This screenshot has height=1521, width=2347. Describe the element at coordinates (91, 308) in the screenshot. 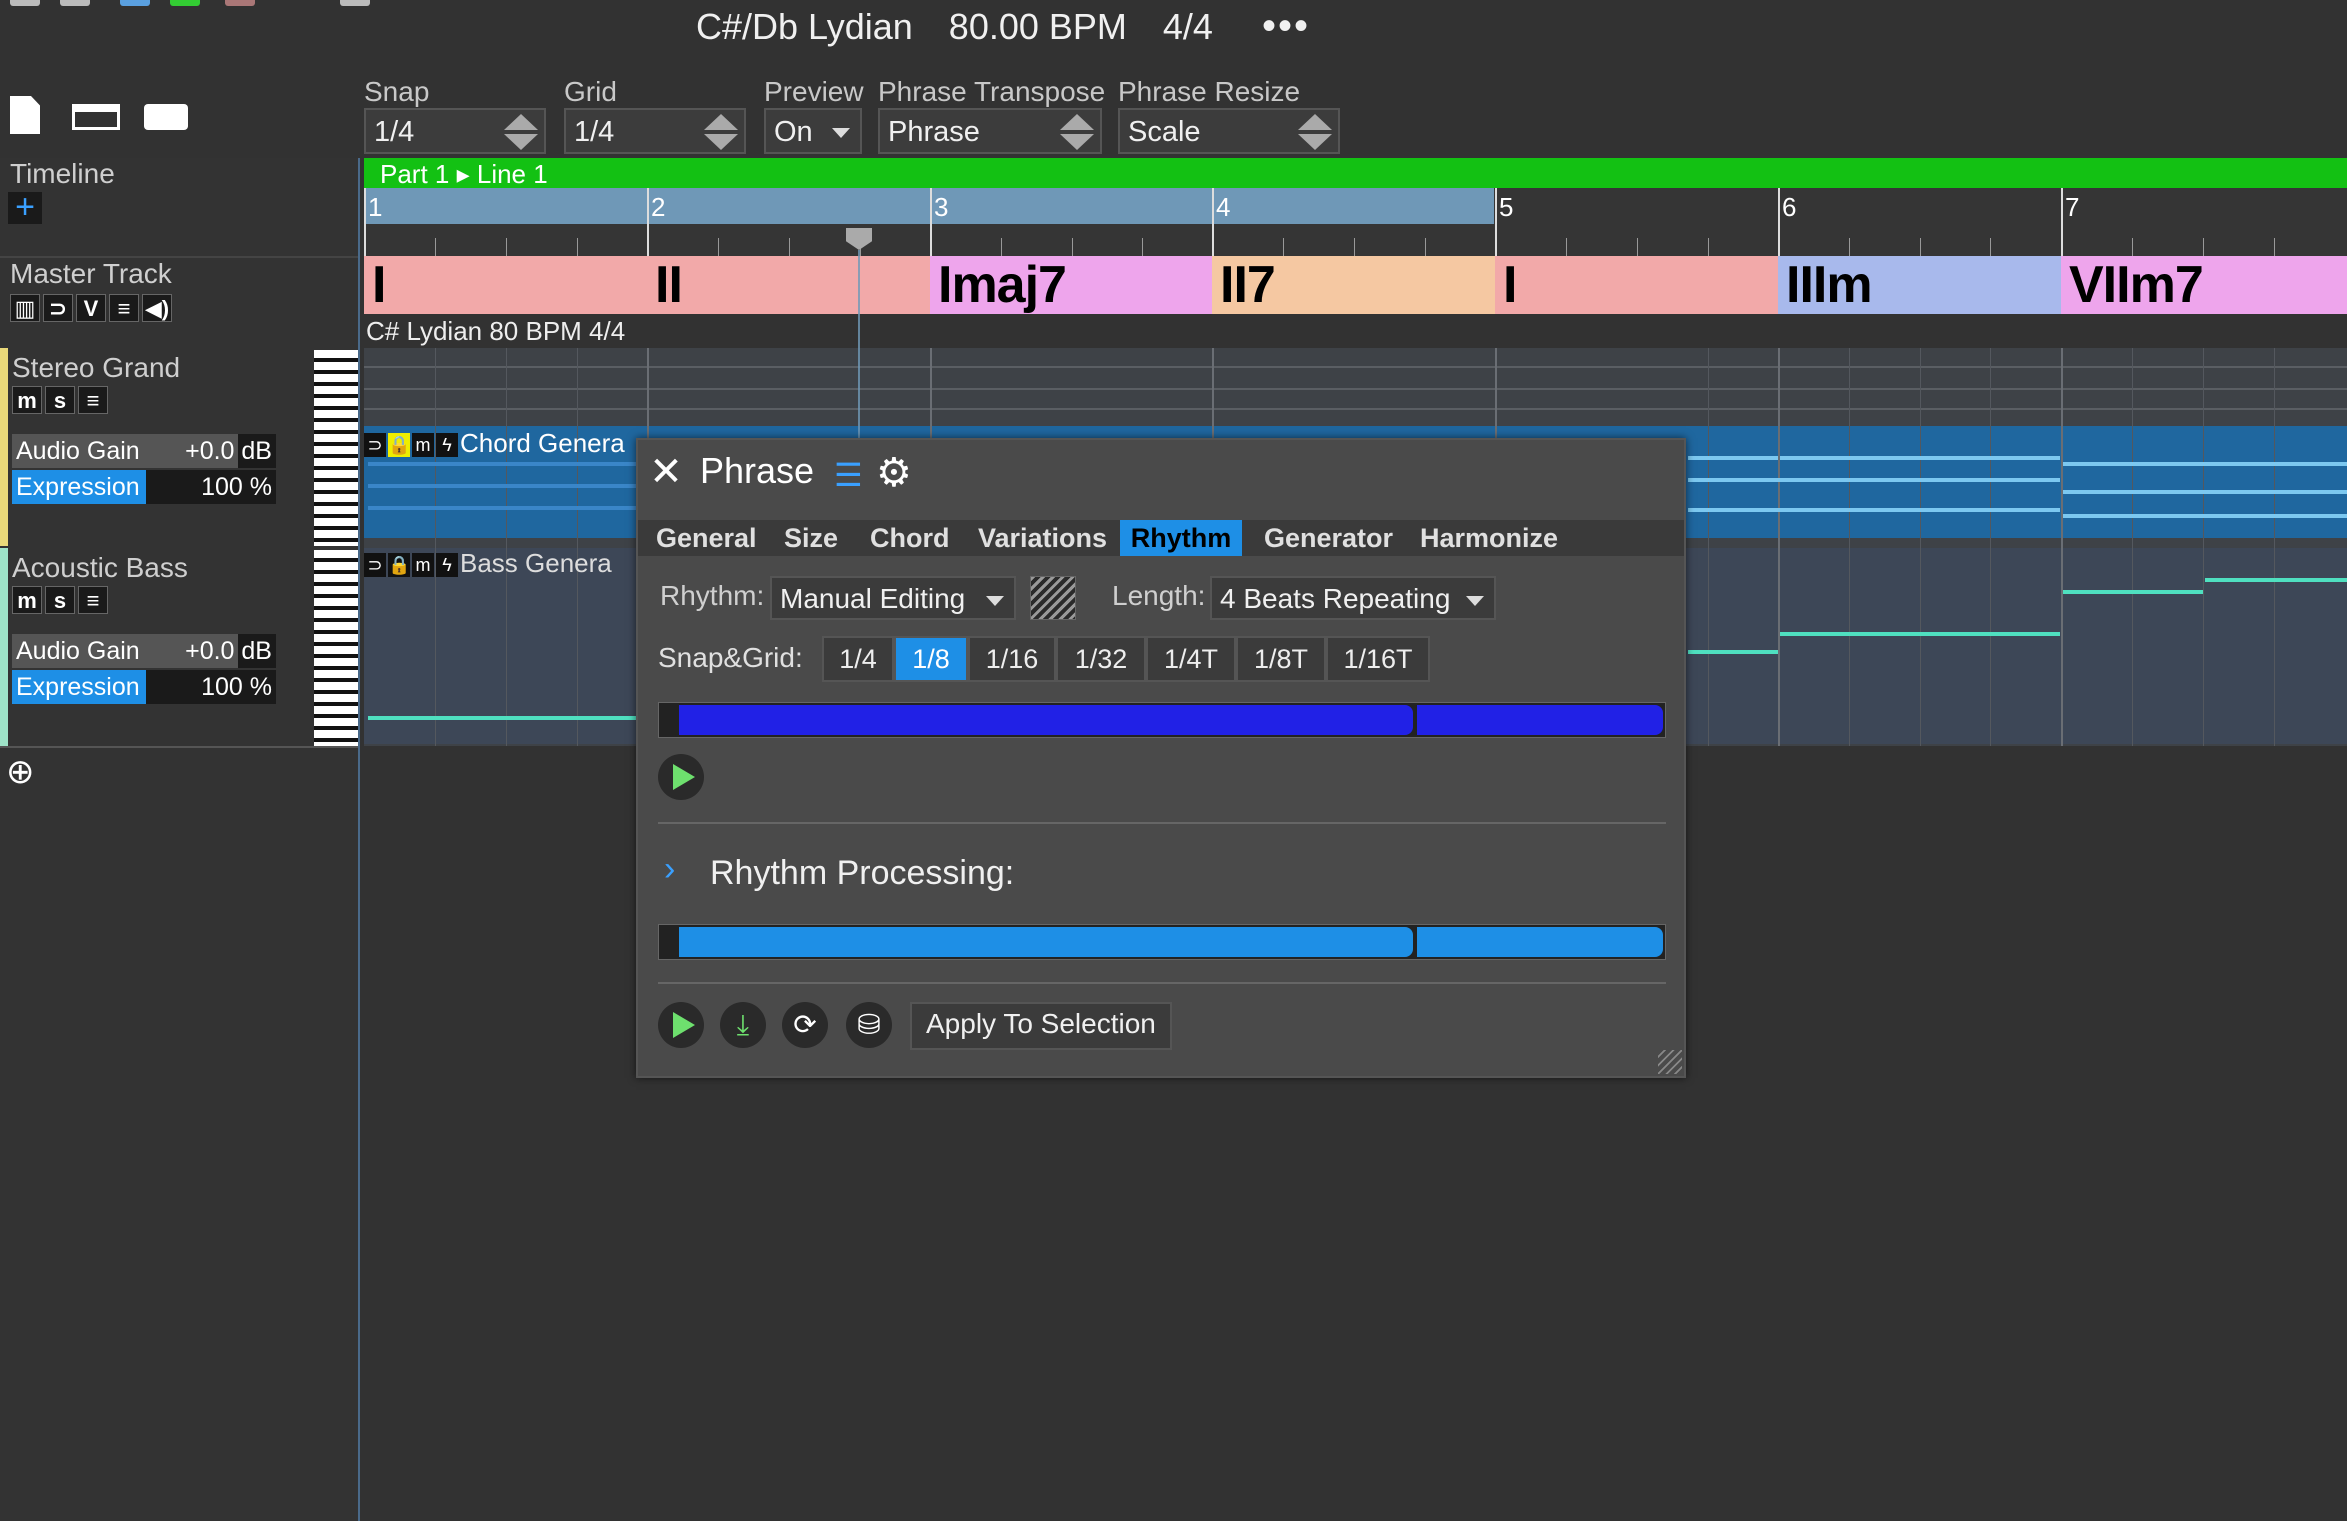

I see `variation-button: V` at that location.